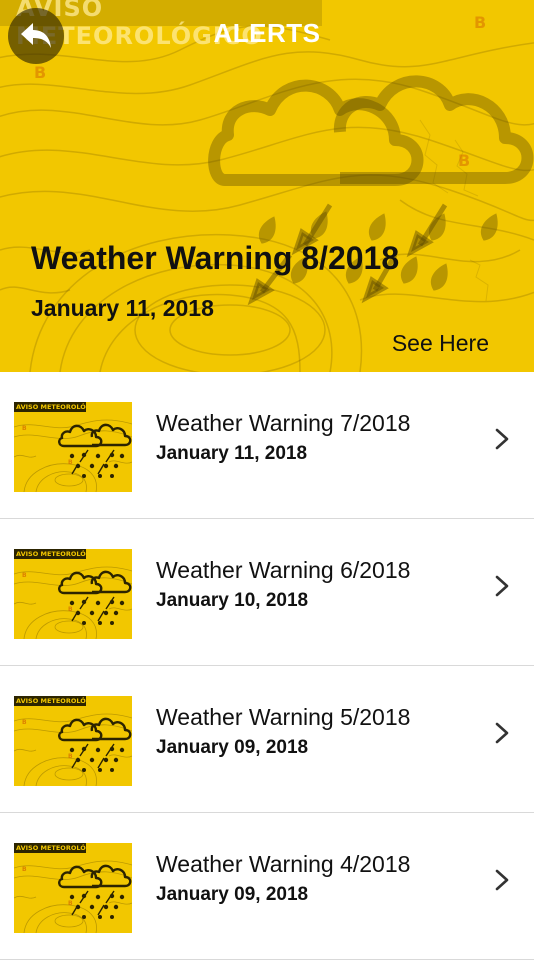  What do you see at coordinates (283, 570) in the screenshot?
I see `alert-title: Weather Warning 6/2018` at bounding box center [283, 570].